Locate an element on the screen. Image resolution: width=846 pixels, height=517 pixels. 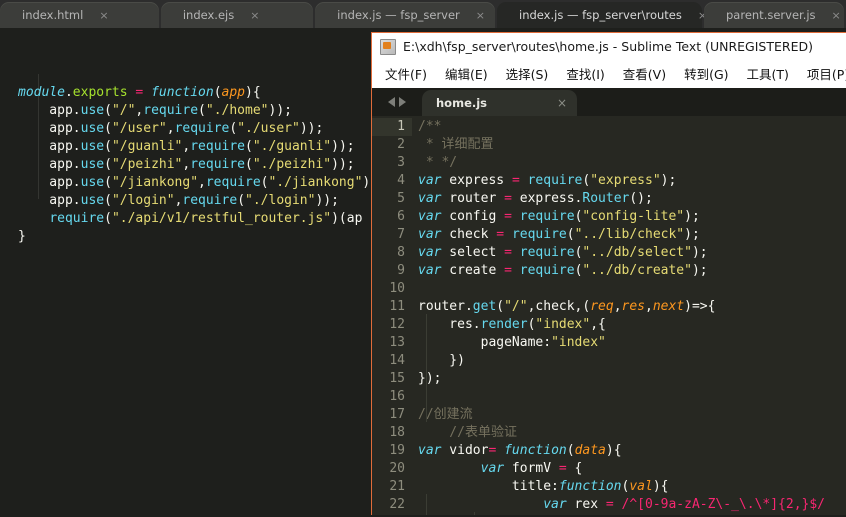
tab-nav-arrows is located at coordinates (397, 102).